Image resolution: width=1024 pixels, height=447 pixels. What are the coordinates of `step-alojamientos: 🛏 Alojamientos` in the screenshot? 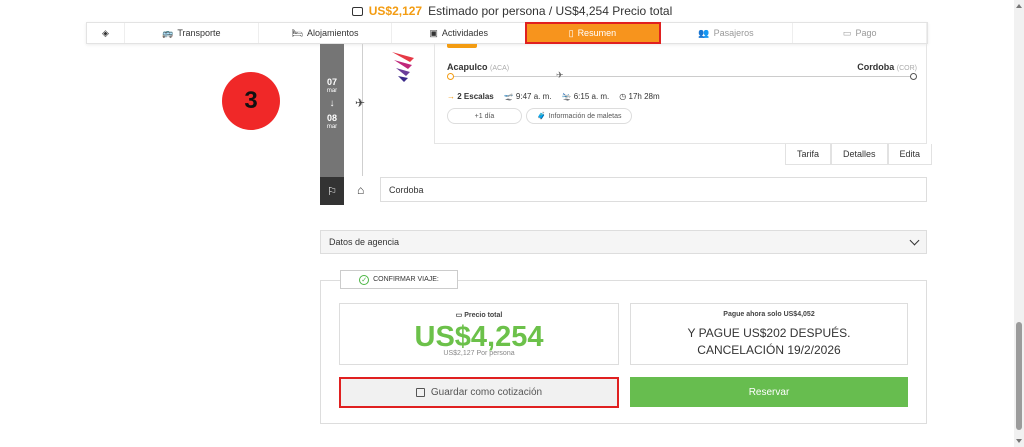 It's located at (326, 33).